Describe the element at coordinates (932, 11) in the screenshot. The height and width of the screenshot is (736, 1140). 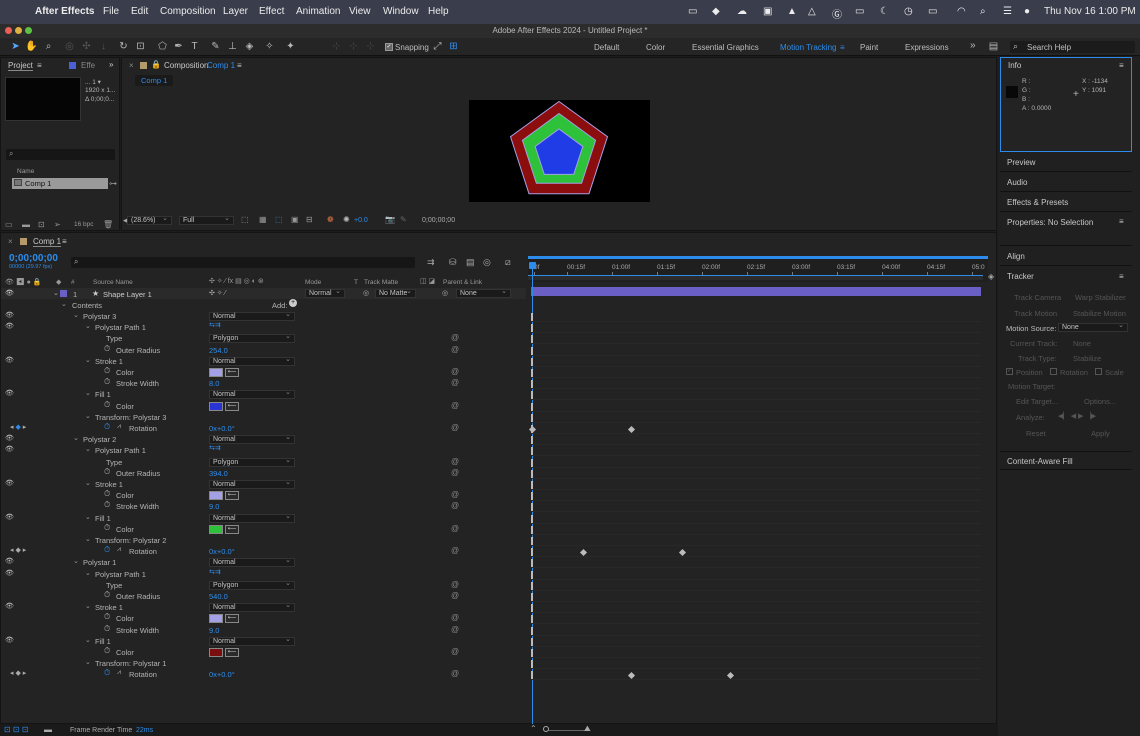
I see `battery-icon: ▭` at that location.